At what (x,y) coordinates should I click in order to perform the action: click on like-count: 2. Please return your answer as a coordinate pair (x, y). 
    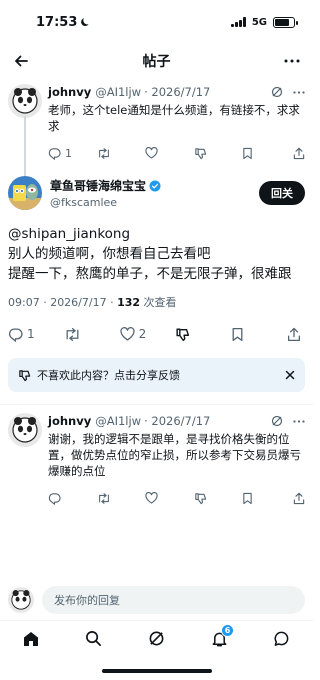
    Looking at the image, I should click on (142, 334).